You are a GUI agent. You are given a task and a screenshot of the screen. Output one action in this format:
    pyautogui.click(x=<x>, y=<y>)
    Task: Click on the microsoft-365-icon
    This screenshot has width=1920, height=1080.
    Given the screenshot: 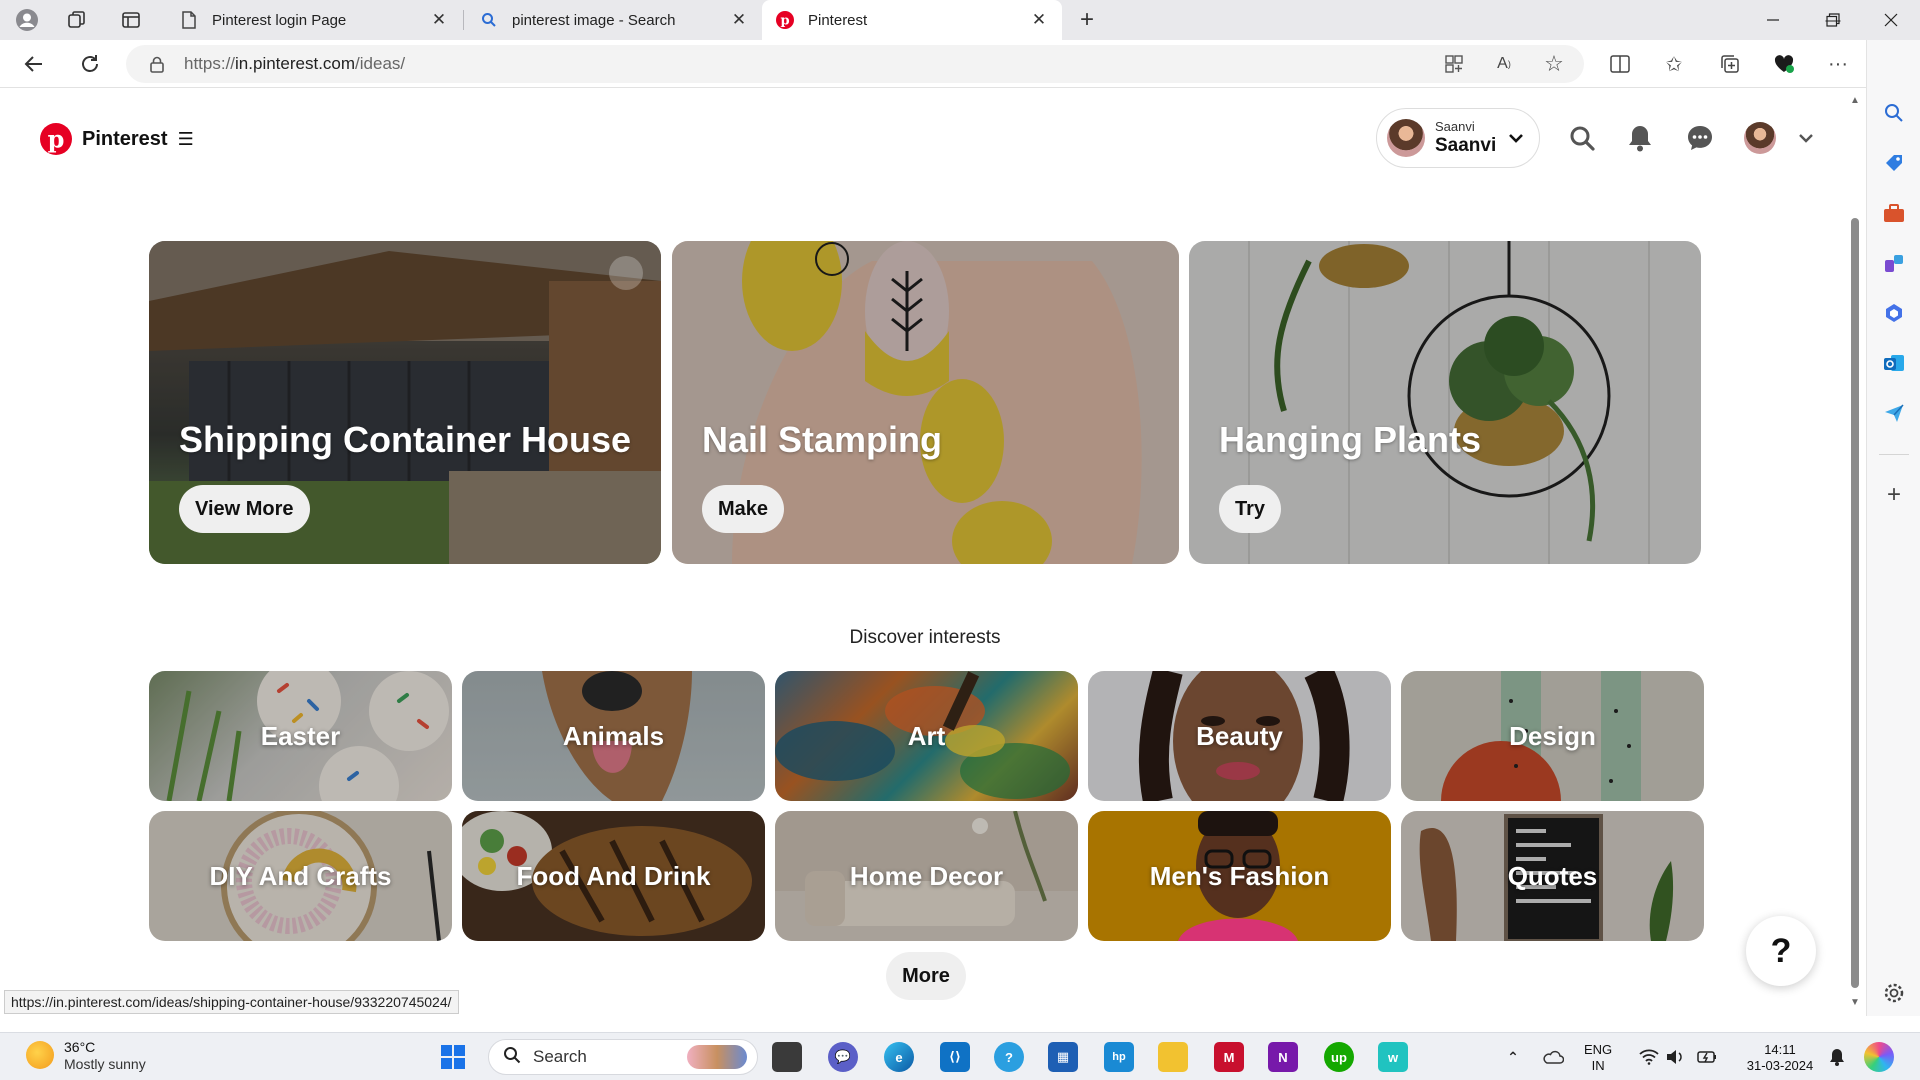 What is the action you would take?
    pyautogui.click(x=1894, y=313)
    